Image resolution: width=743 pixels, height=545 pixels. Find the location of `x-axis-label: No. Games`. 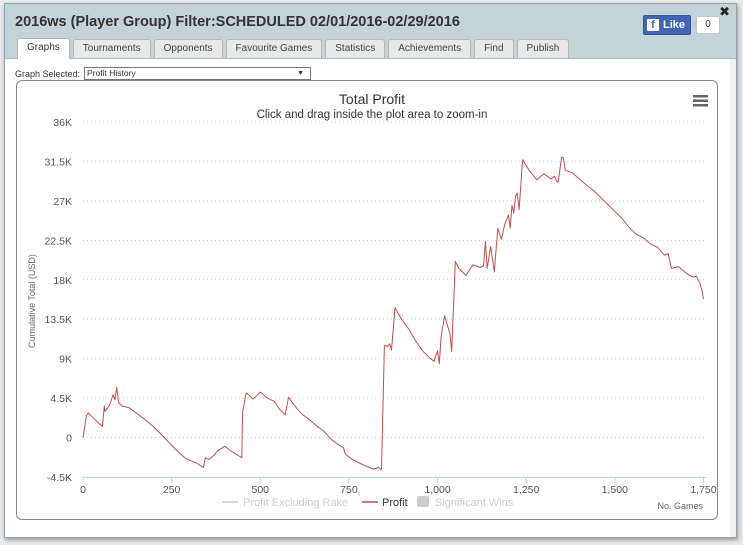

x-axis-label: No. Games is located at coordinates (680, 506).